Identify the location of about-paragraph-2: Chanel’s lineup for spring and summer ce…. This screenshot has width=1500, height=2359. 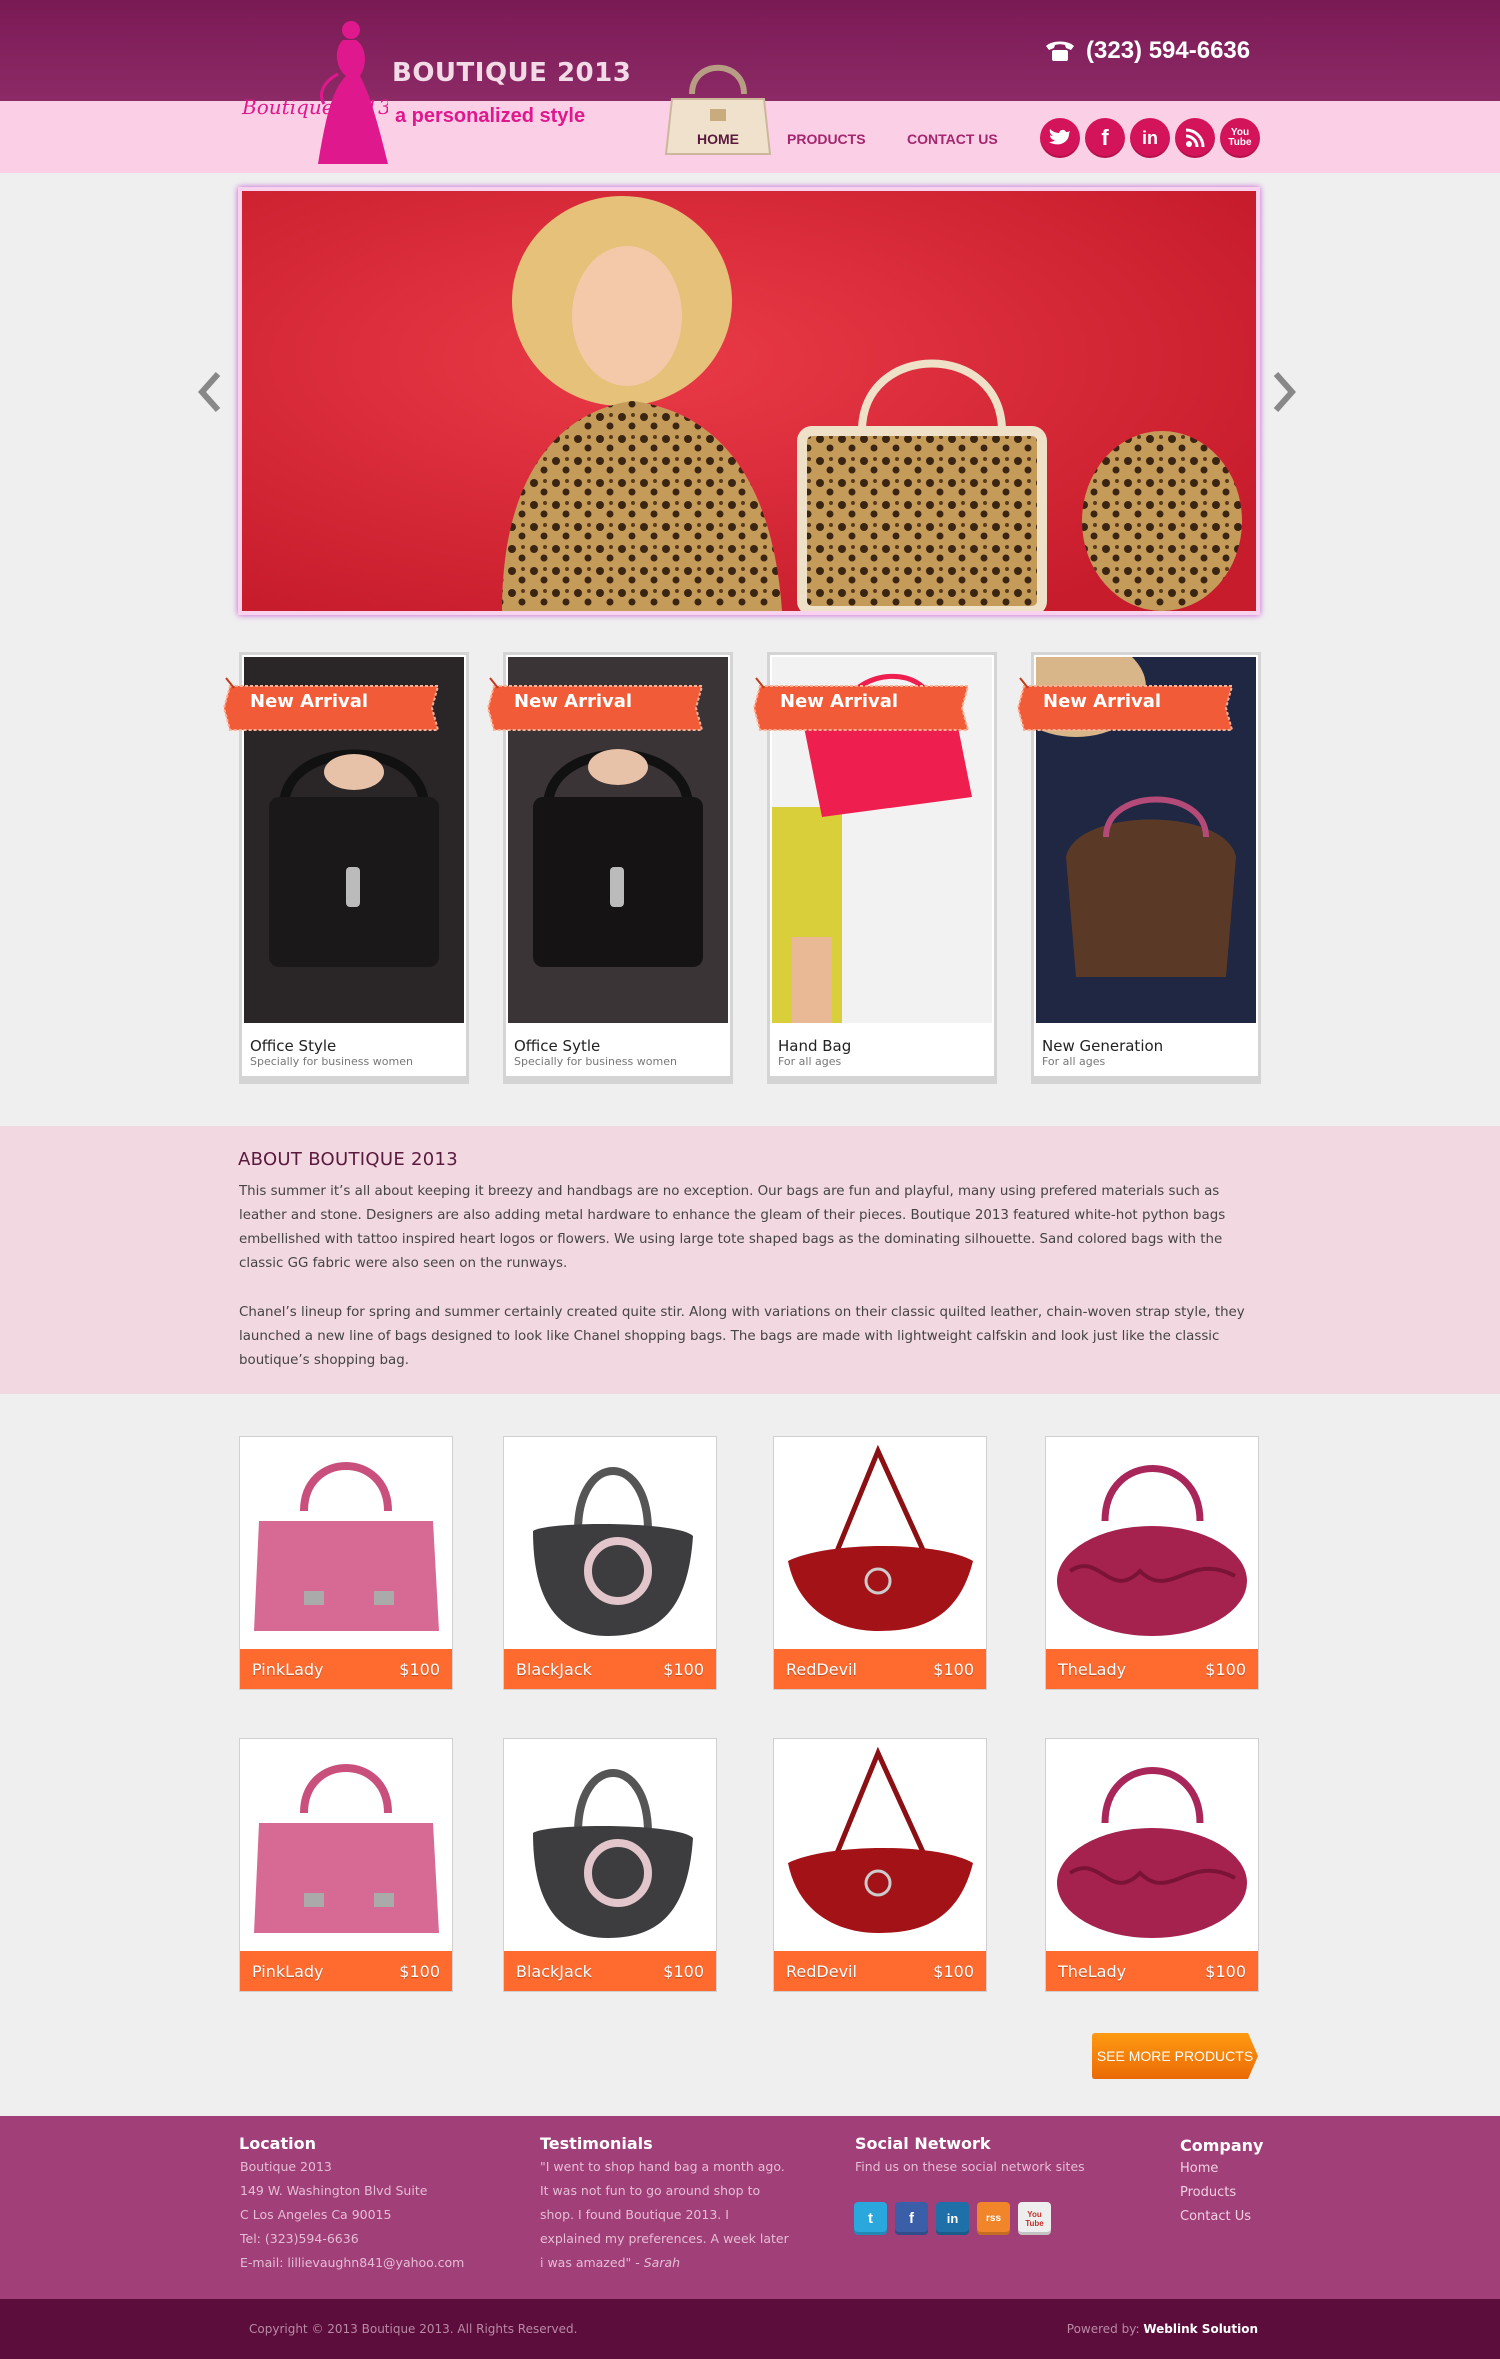
(742, 1336).